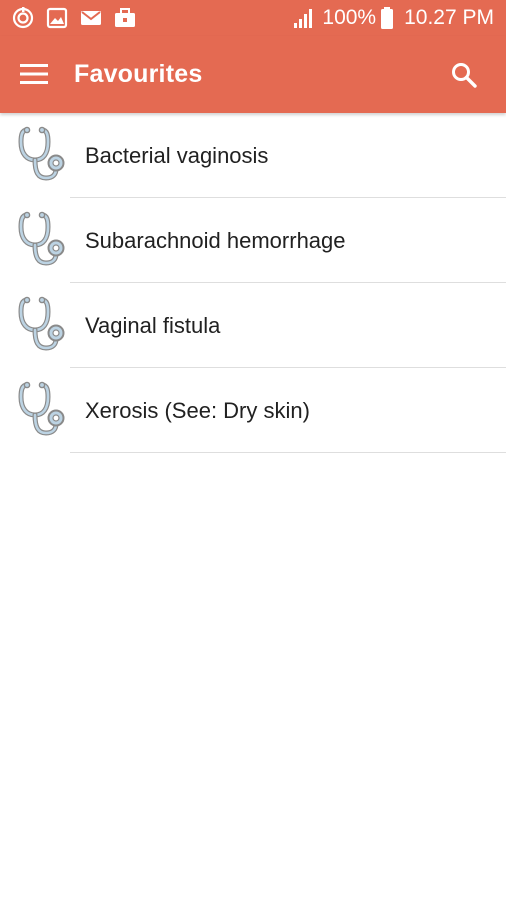 The image size is (506, 900). What do you see at coordinates (288, 452) in the screenshot?
I see `divider` at bounding box center [288, 452].